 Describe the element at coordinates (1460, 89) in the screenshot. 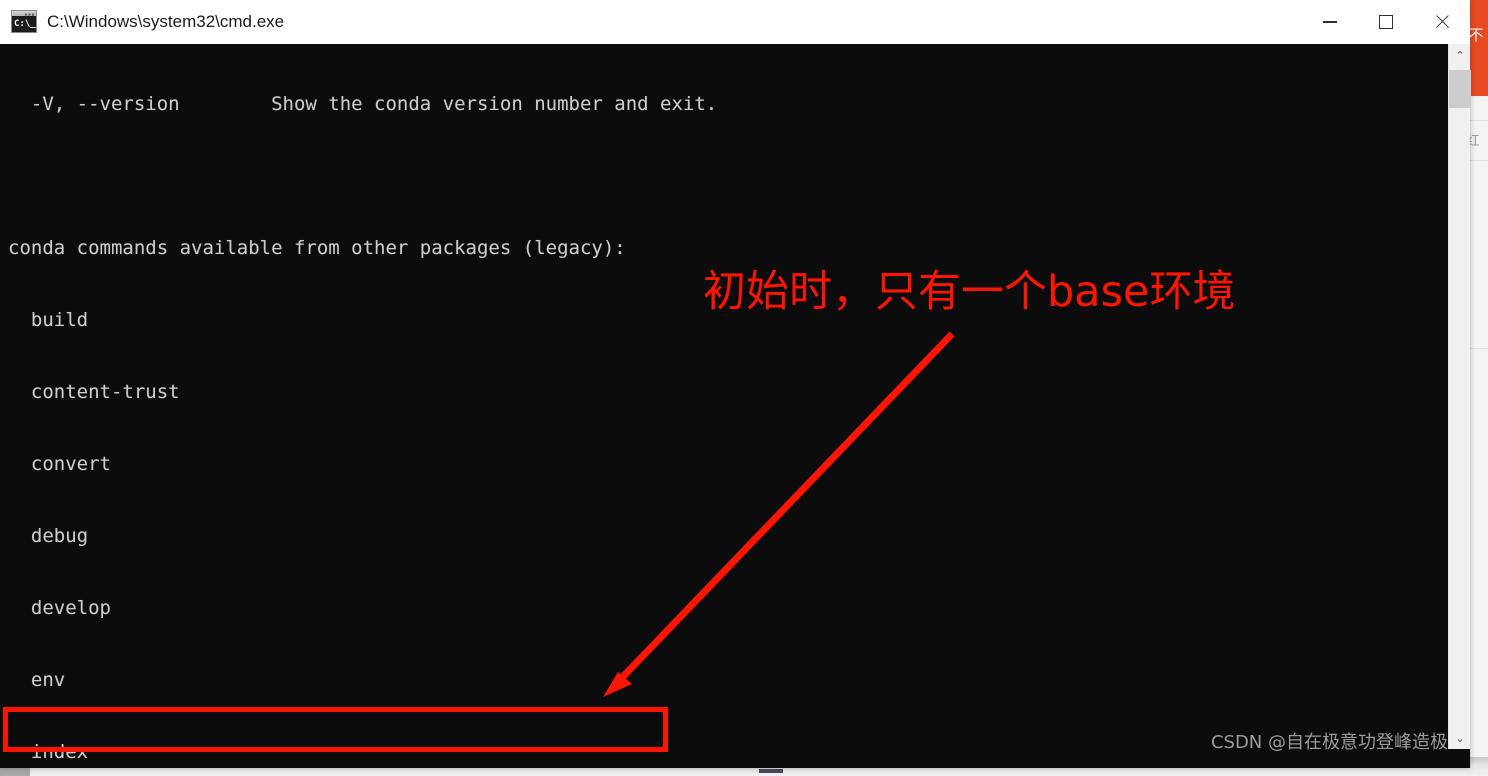

I see `scrollbar-thumb` at that location.